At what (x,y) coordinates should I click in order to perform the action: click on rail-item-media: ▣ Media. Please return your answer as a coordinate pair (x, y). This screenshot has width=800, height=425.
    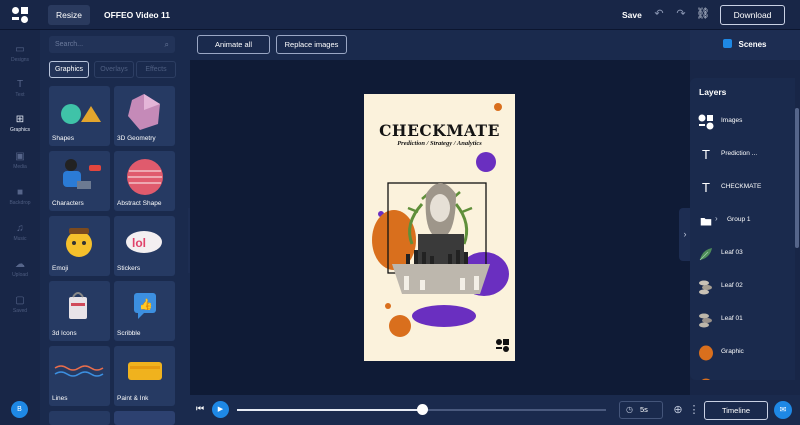
    Looking at the image, I should click on (20, 165).